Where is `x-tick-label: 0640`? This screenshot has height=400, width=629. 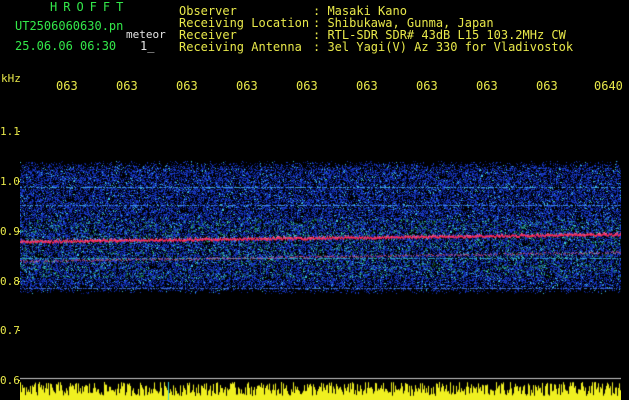
x-tick-label: 0640 is located at coordinates (608, 86).